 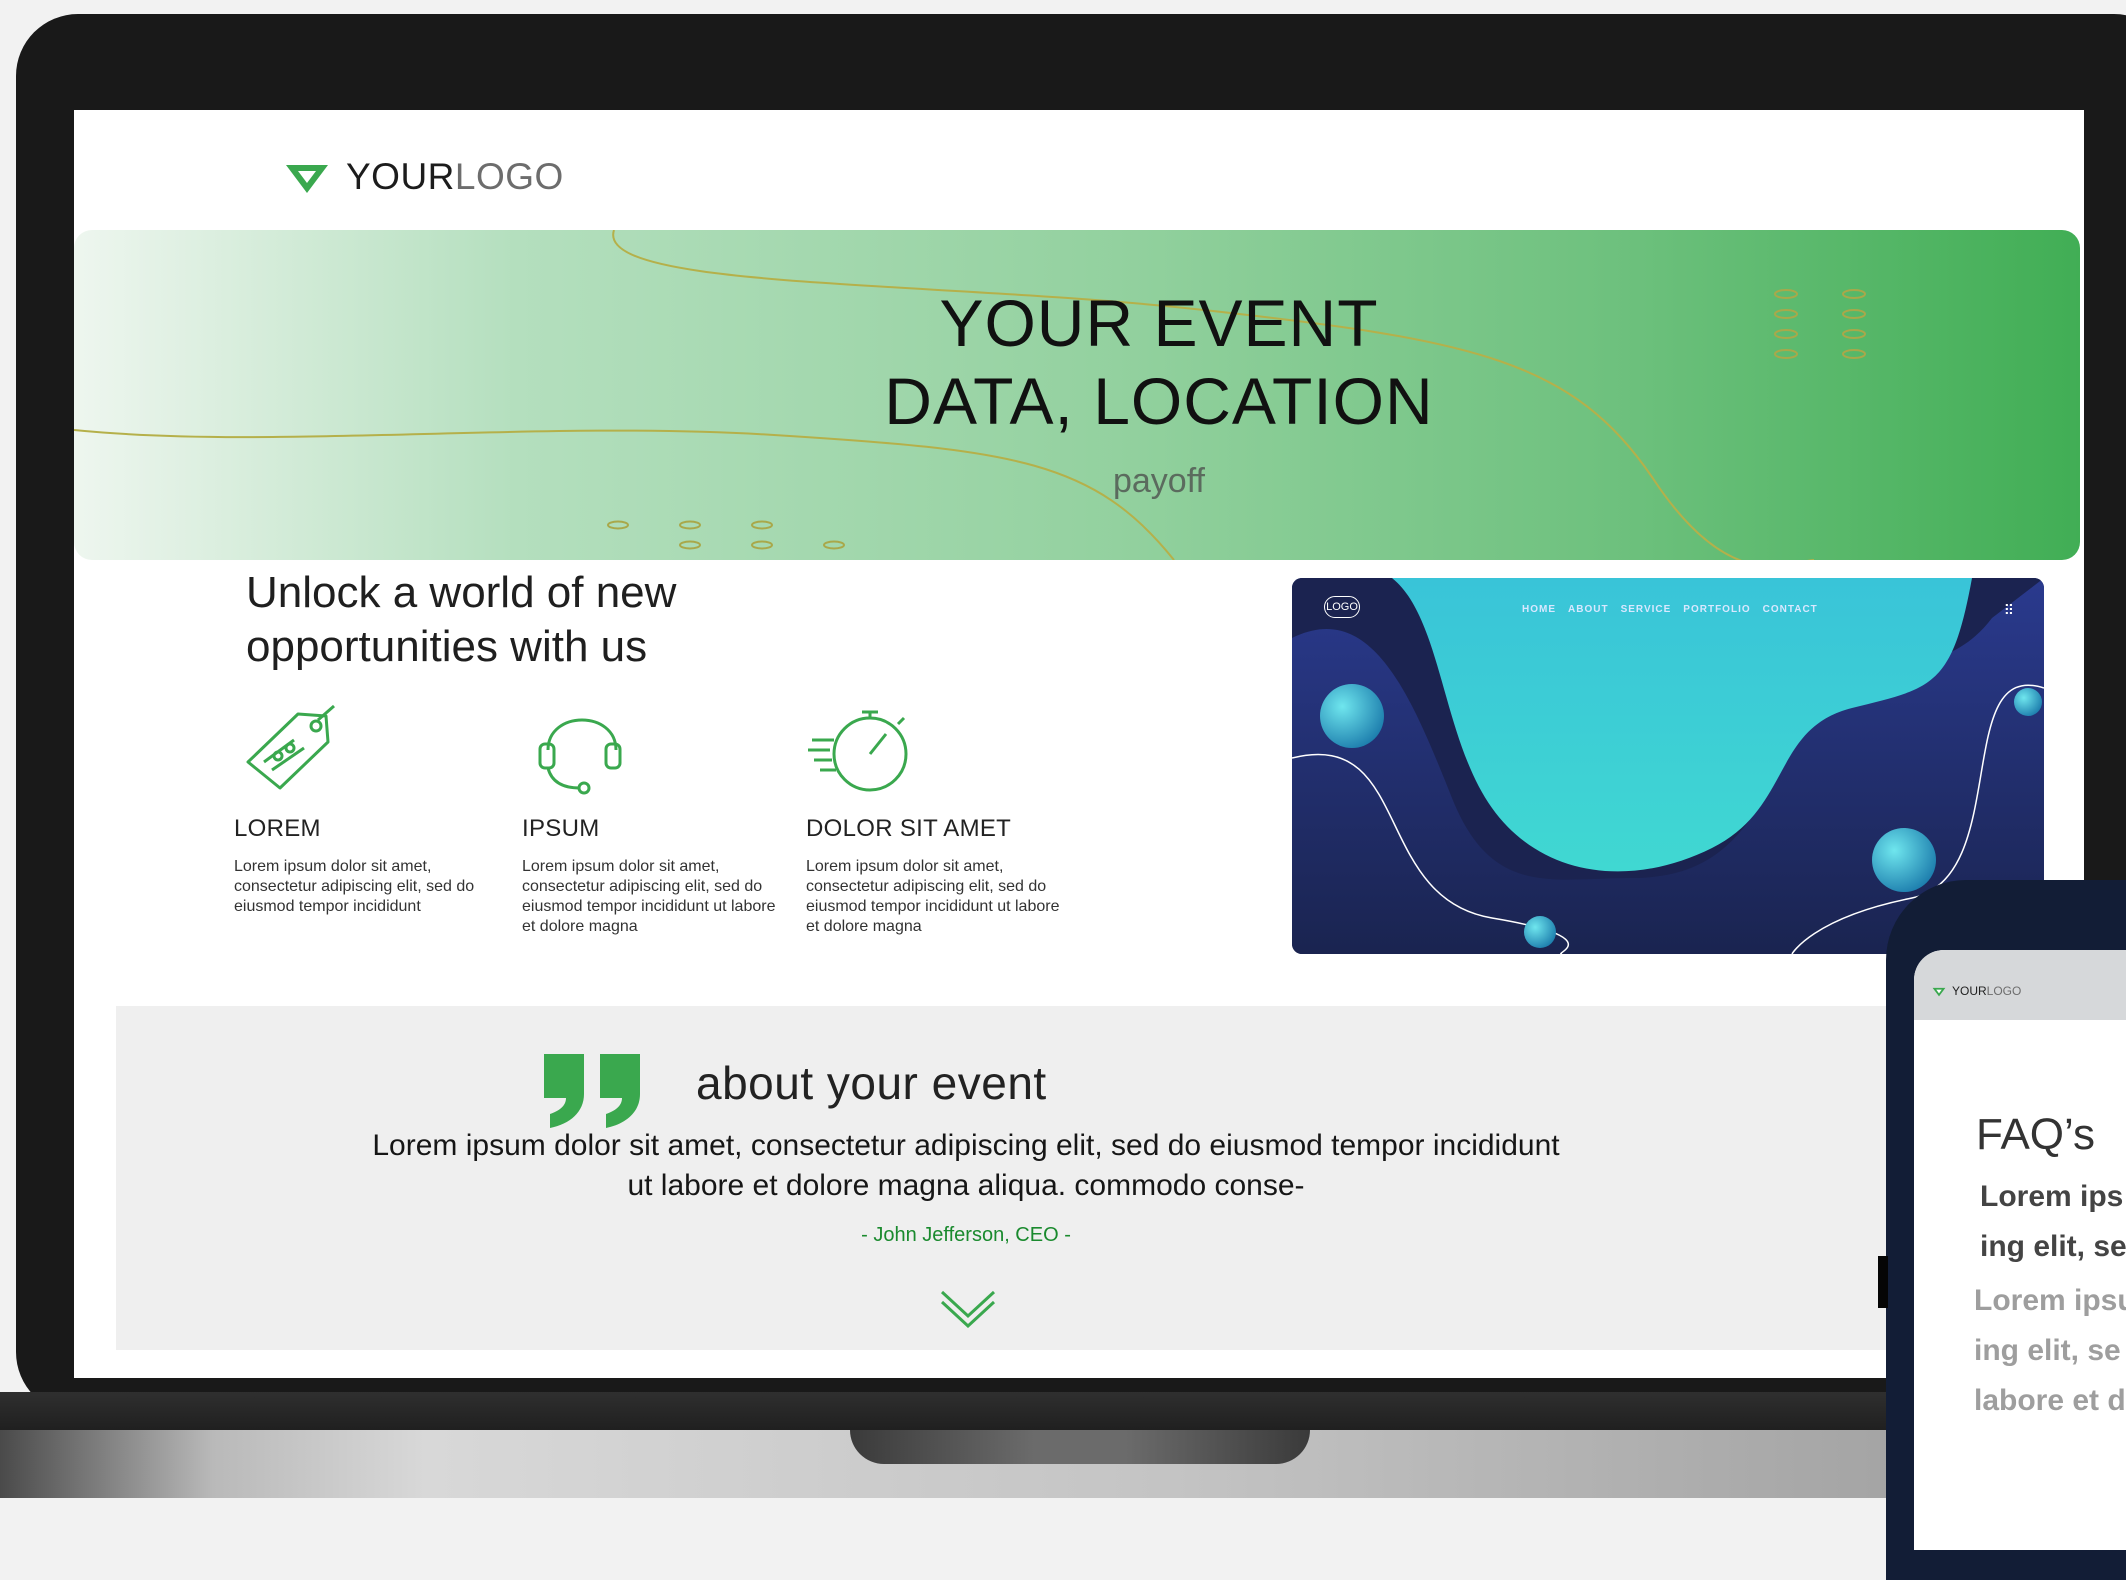 What do you see at coordinates (1080, 1447) in the screenshot?
I see `laptop-notch` at bounding box center [1080, 1447].